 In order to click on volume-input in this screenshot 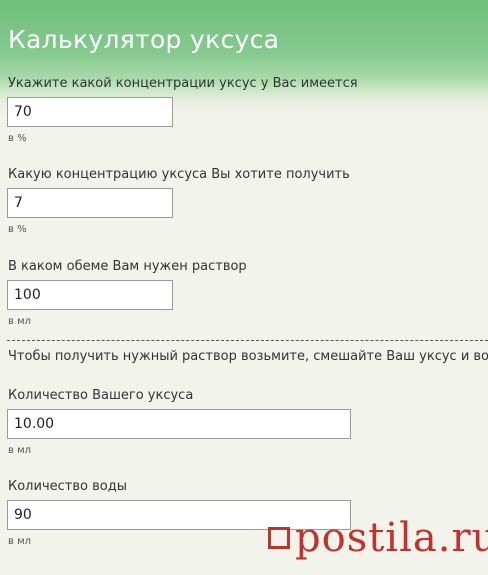, I will do `click(90, 295)`.